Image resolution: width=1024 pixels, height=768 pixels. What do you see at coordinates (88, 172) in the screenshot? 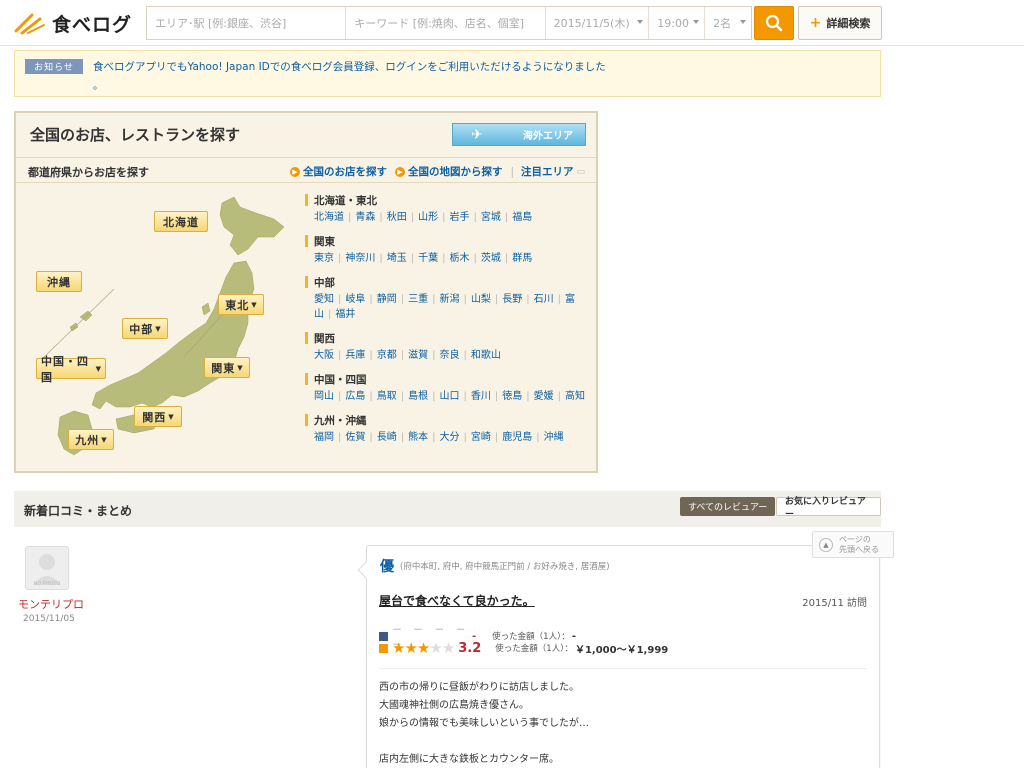
I see `prefecture-search-label: 都道府県からお店を探す` at bounding box center [88, 172].